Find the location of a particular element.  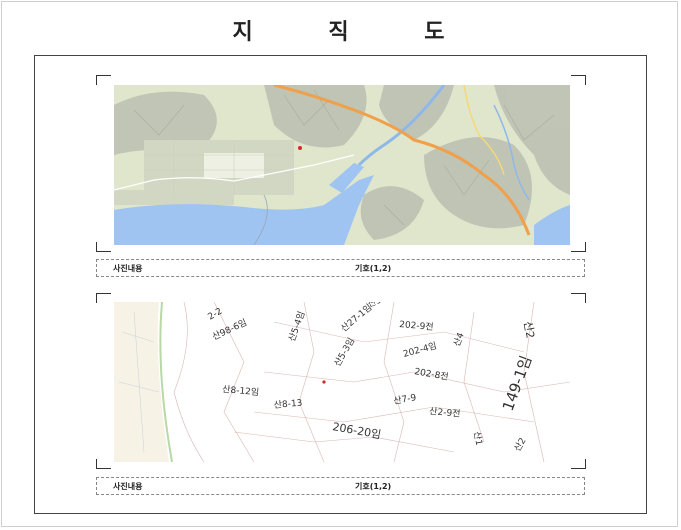

photo-caption-2: 사진내용 기호(1,2) is located at coordinates (340, 486).